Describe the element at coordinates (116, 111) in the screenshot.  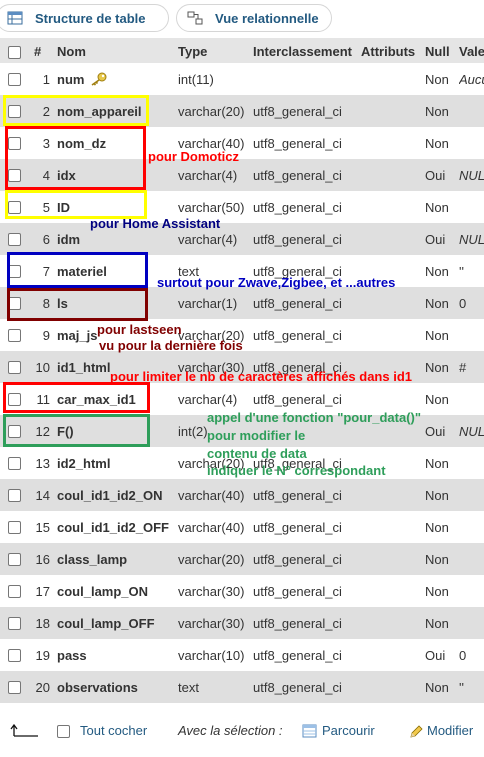
I see `column-name: nom_appareil` at that location.